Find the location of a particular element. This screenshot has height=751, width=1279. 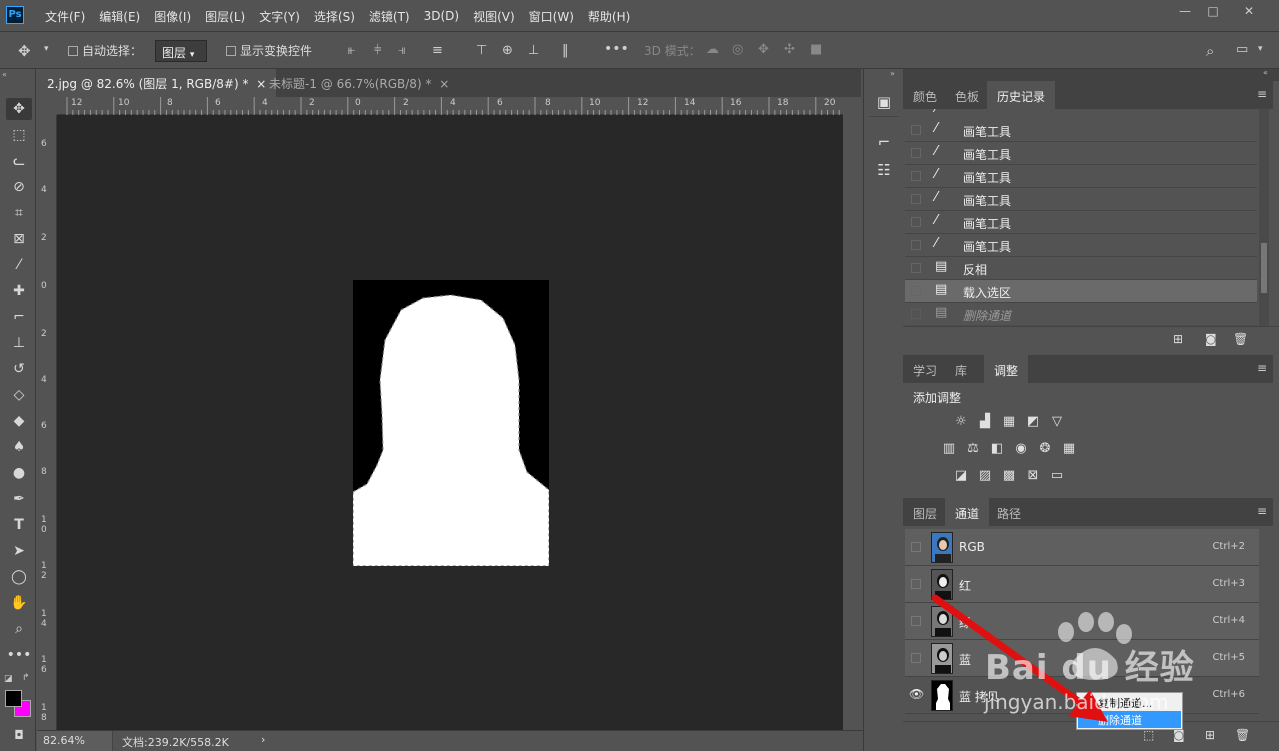

tab-layers: 图层 is located at coordinates (925, 512).